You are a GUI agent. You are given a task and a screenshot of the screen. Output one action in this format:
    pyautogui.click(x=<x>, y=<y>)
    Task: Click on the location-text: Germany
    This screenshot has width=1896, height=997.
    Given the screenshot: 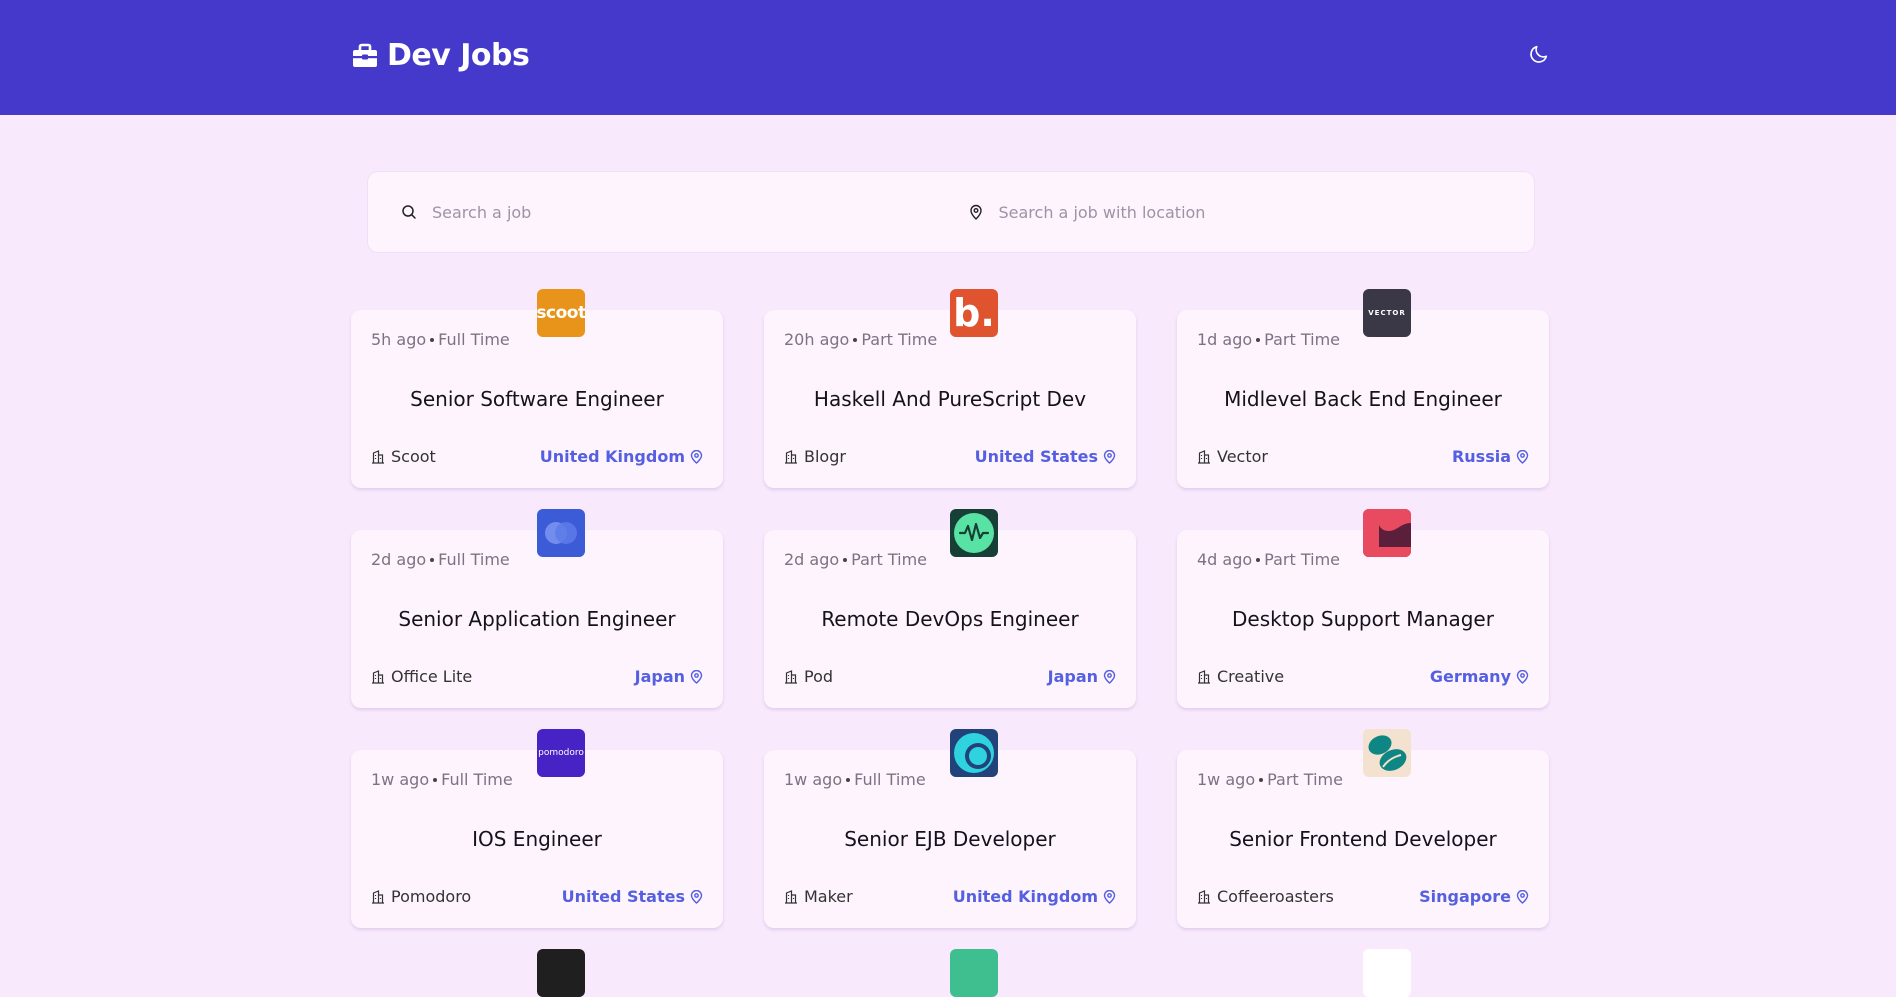 What is the action you would take?
    pyautogui.click(x=1470, y=676)
    